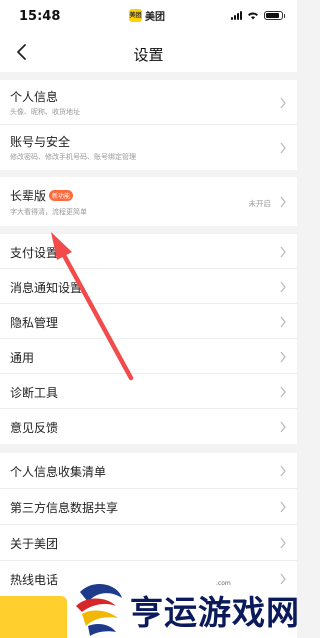 This screenshot has height=638, width=320. I want to click on watermark-dotcom: .com, so click(223, 583).